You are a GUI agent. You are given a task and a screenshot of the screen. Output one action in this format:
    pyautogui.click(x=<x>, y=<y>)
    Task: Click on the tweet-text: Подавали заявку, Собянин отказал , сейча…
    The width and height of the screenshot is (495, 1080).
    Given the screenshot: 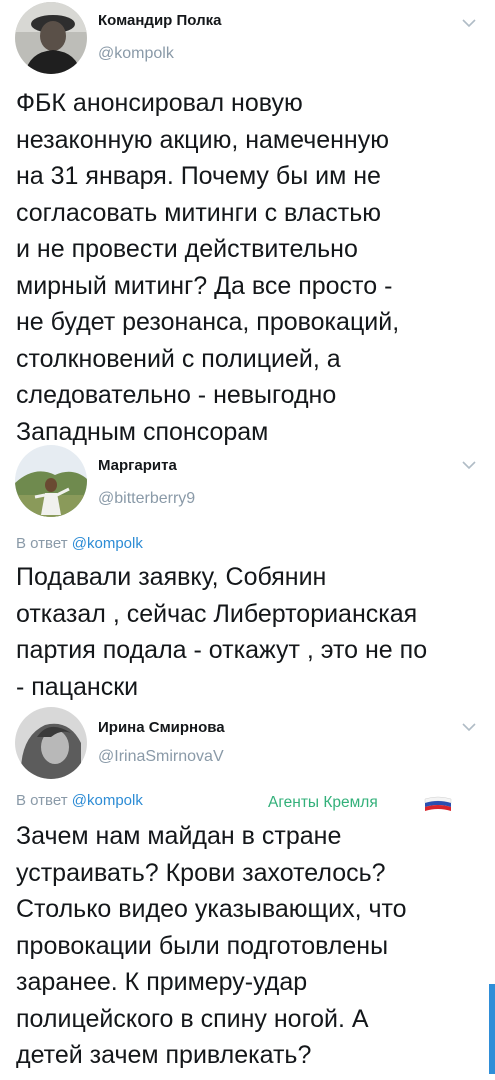 What is the action you would take?
    pyautogui.click(x=222, y=632)
    